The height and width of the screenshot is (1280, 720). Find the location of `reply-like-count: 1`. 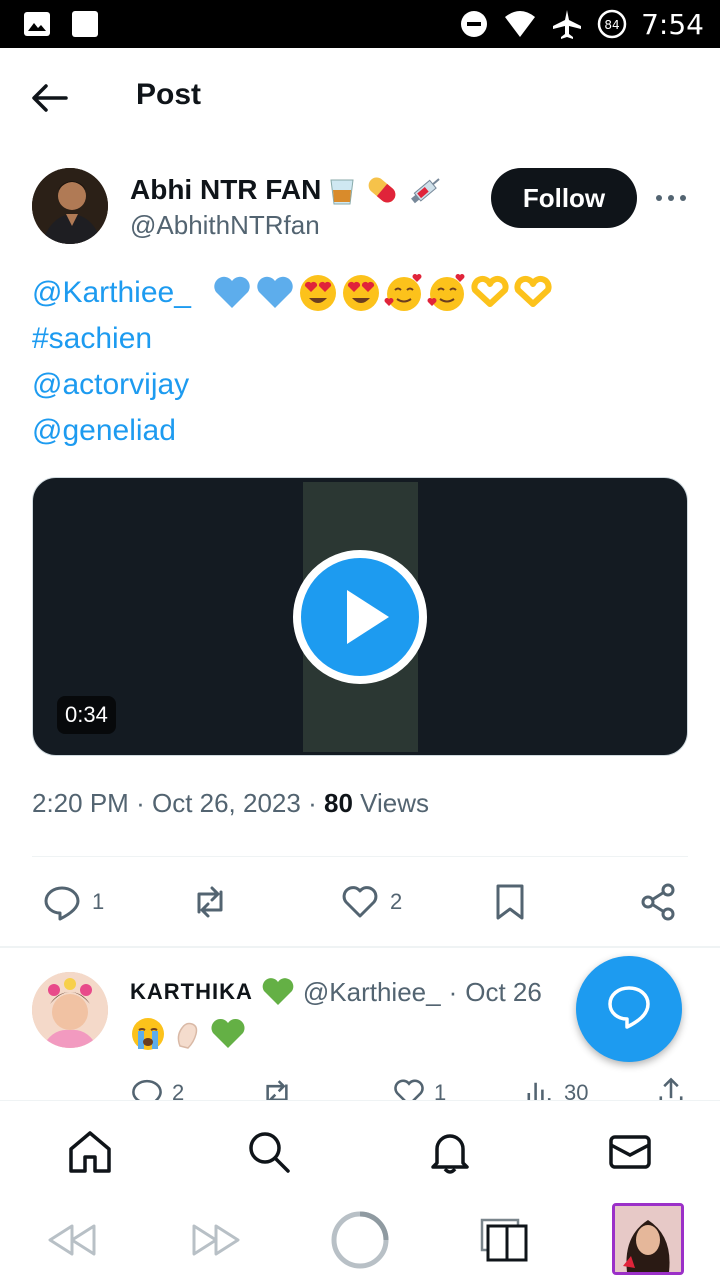

reply-like-count: 1 is located at coordinates (440, 1090).